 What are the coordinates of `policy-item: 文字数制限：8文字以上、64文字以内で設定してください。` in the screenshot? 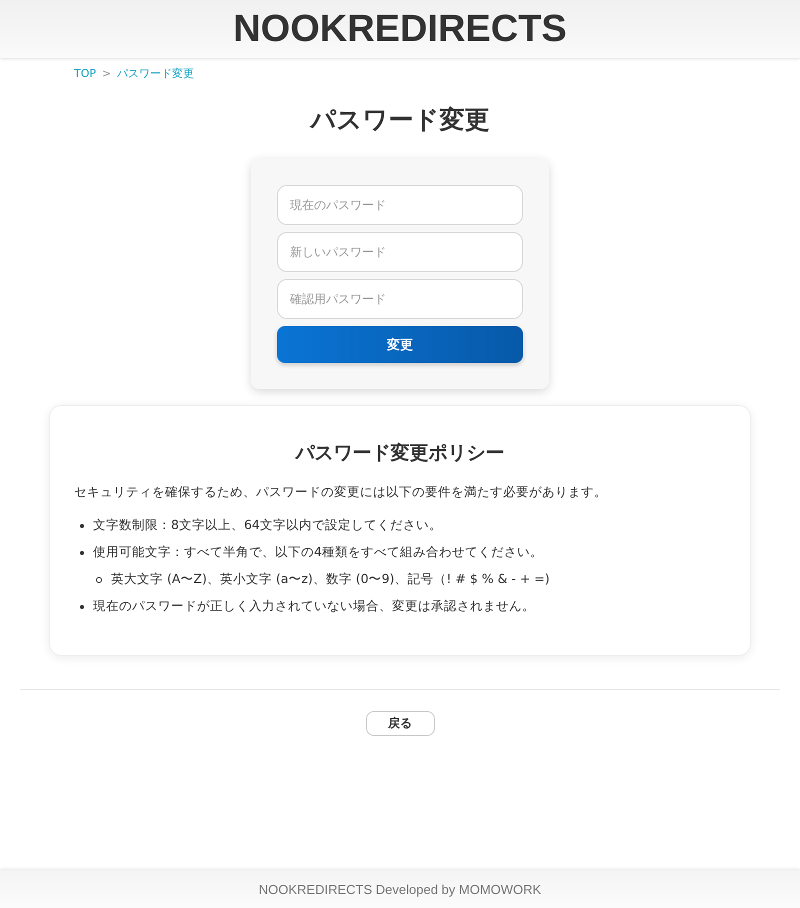 It's located at (267, 525).